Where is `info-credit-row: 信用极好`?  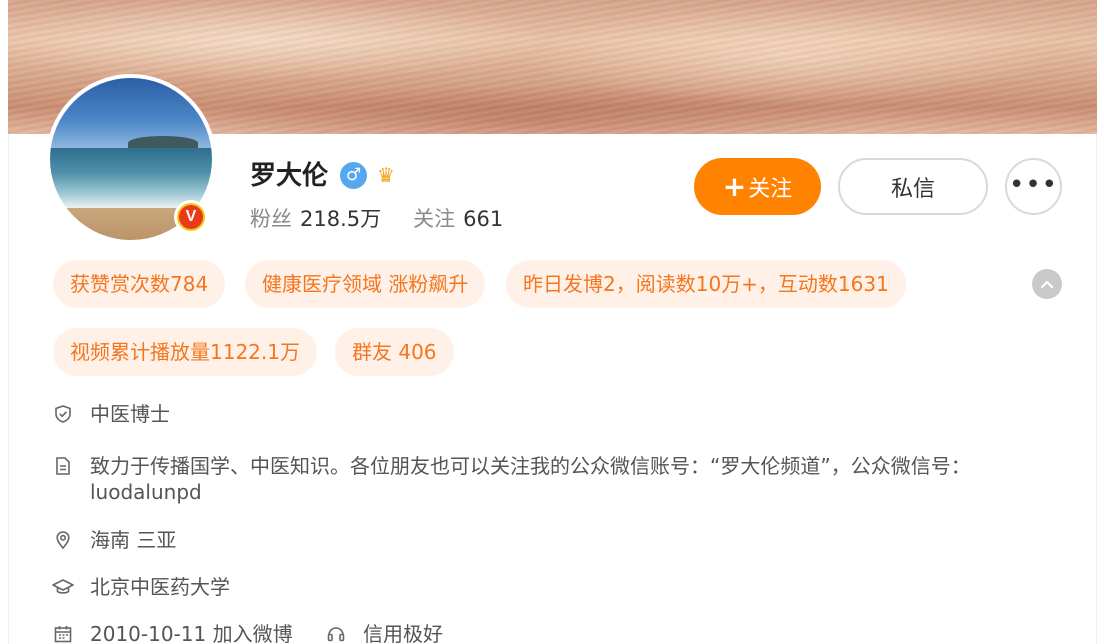 info-credit-row: 信用极好 is located at coordinates (384, 632).